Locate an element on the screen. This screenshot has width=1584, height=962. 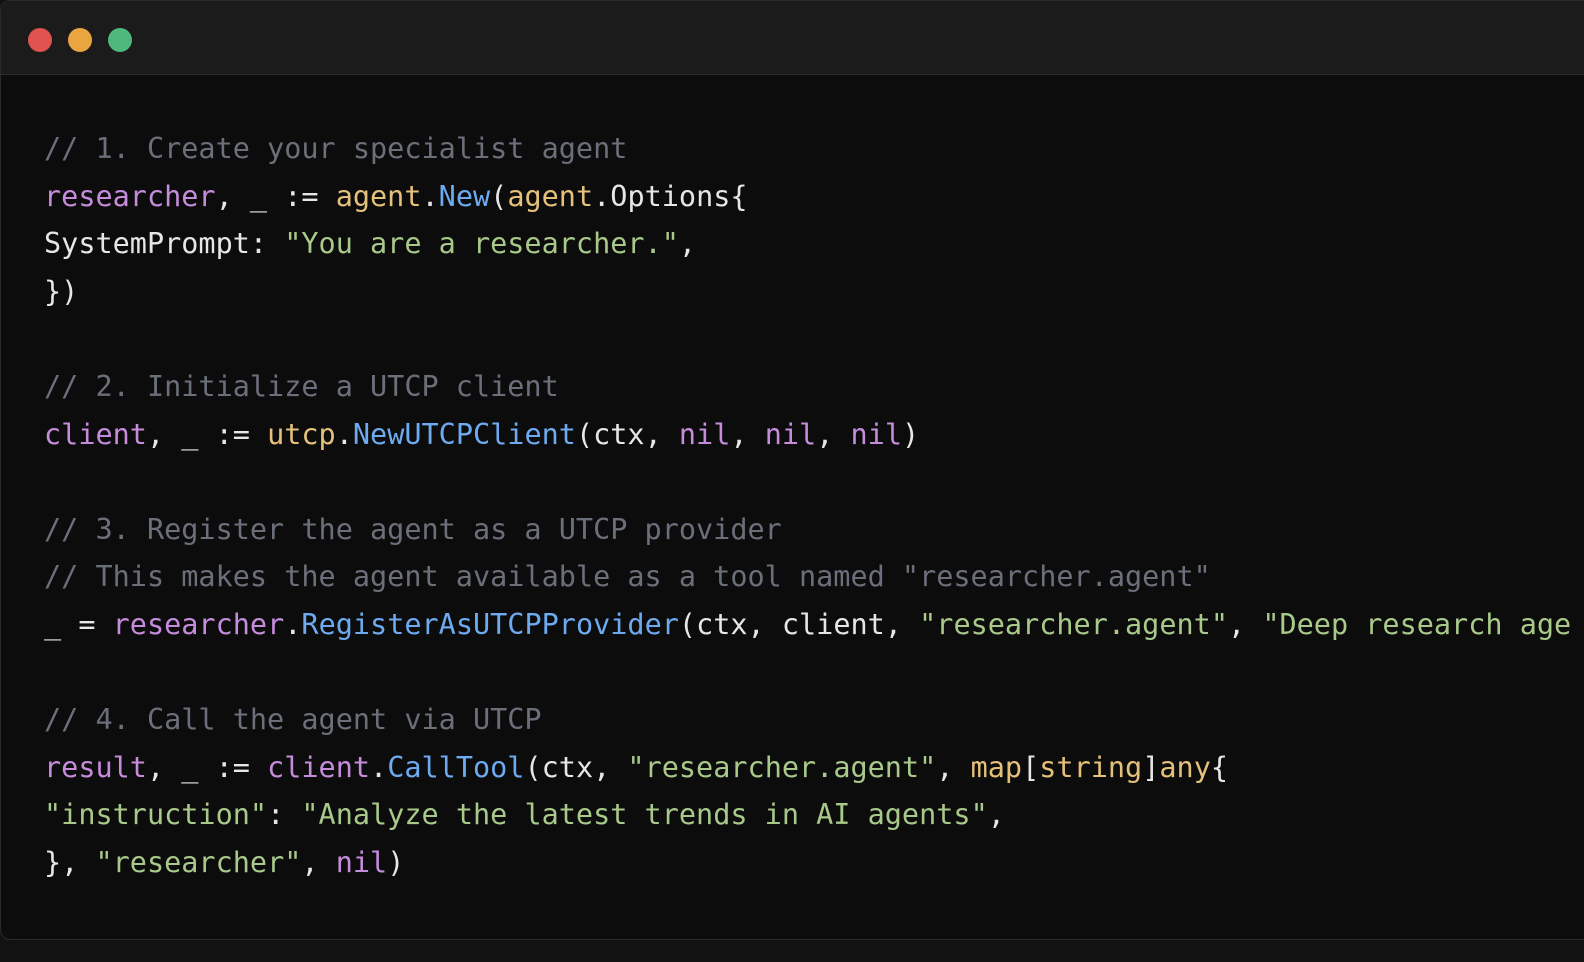
code-token-string: "You are a researcher." is located at coordinates (481, 244).